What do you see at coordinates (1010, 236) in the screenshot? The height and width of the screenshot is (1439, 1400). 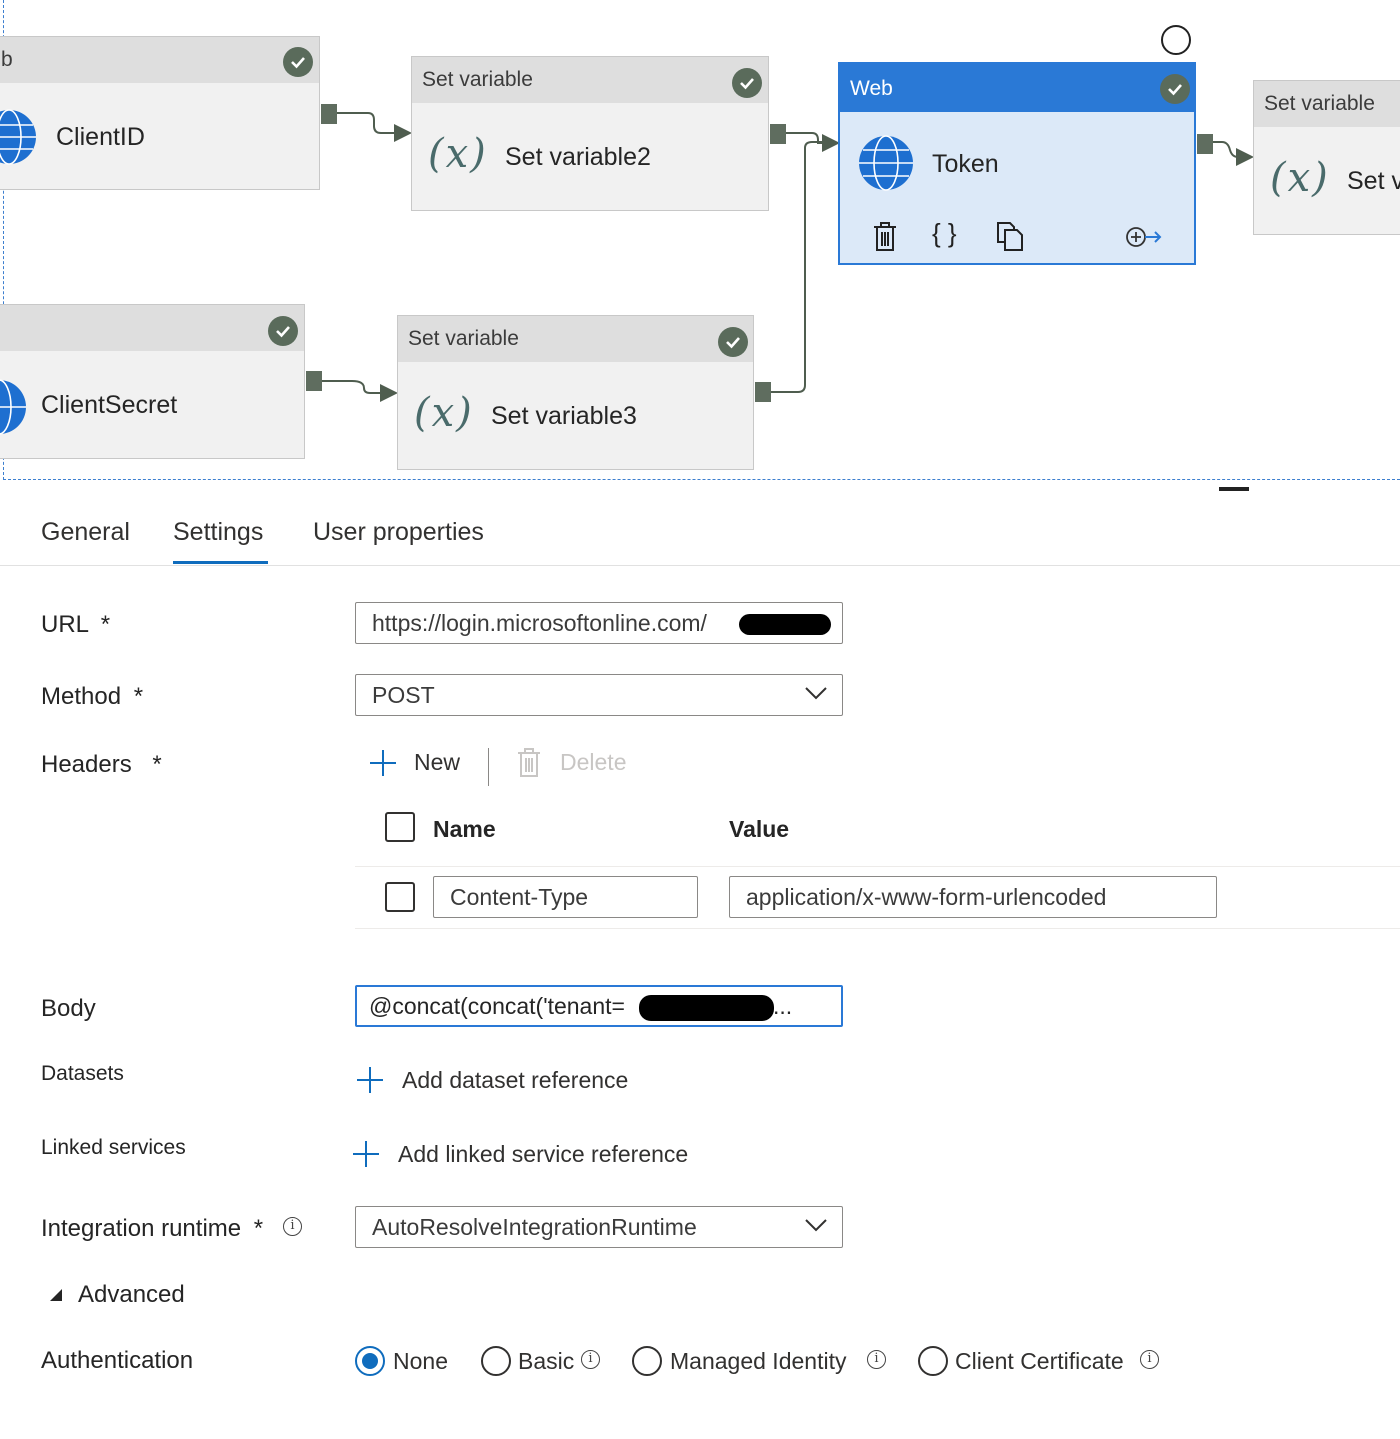 I see `copy-icon` at bounding box center [1010, 236].